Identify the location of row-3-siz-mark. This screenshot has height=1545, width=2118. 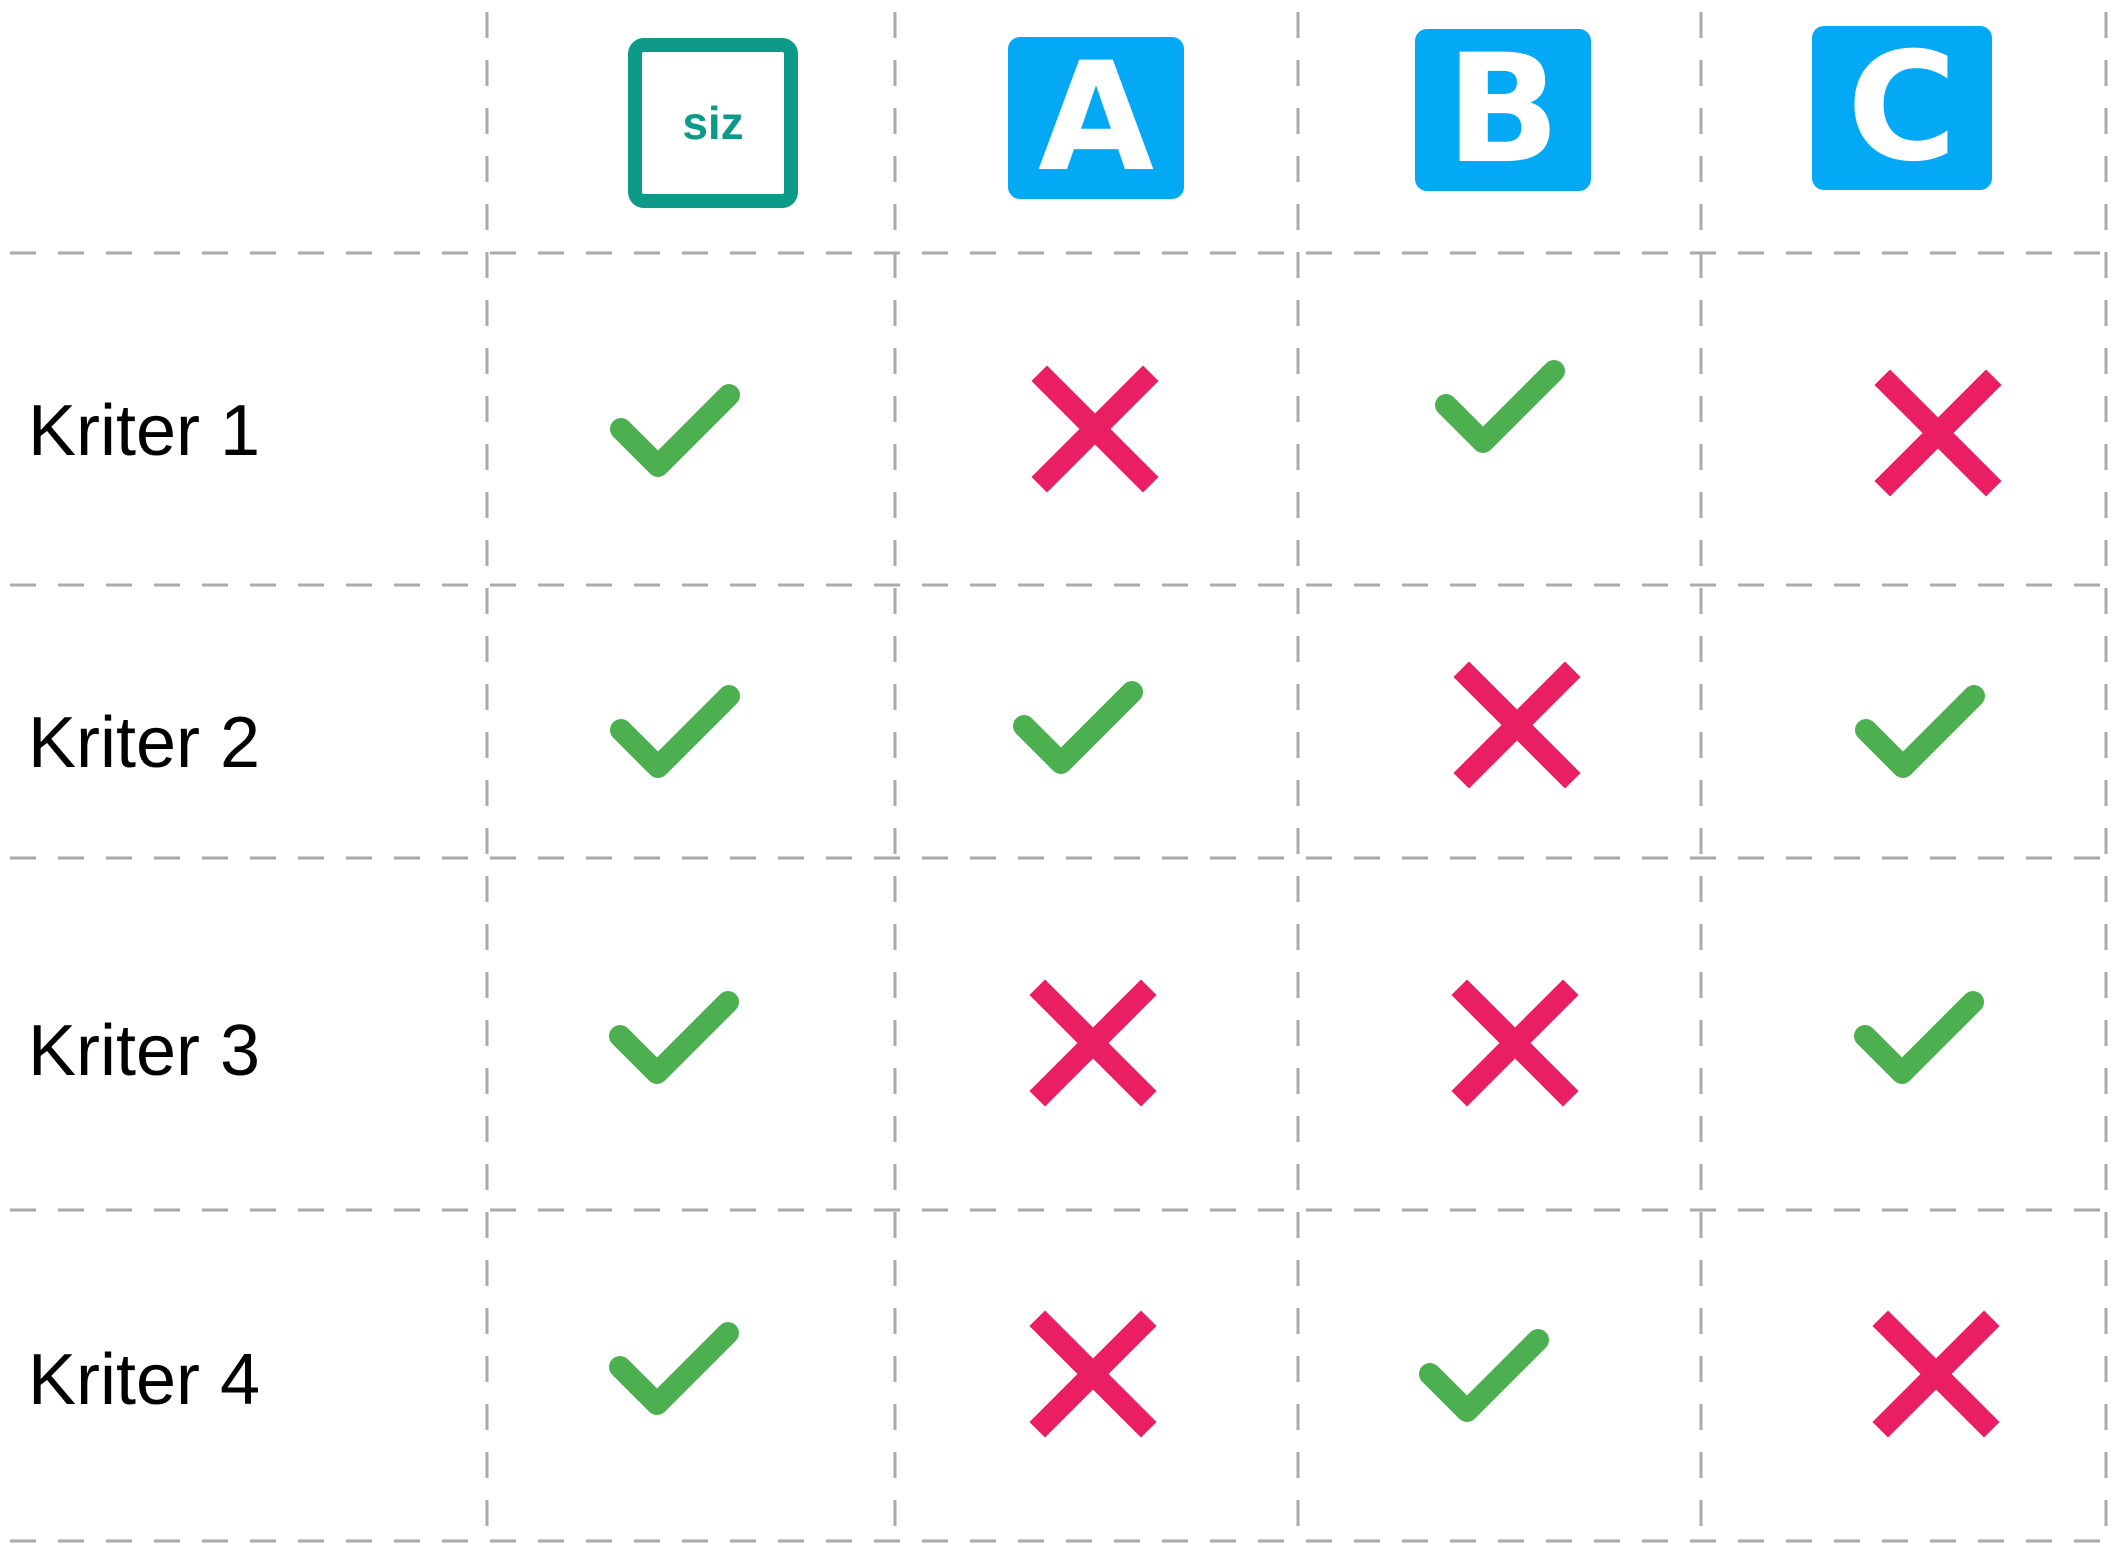
(674, 1037).